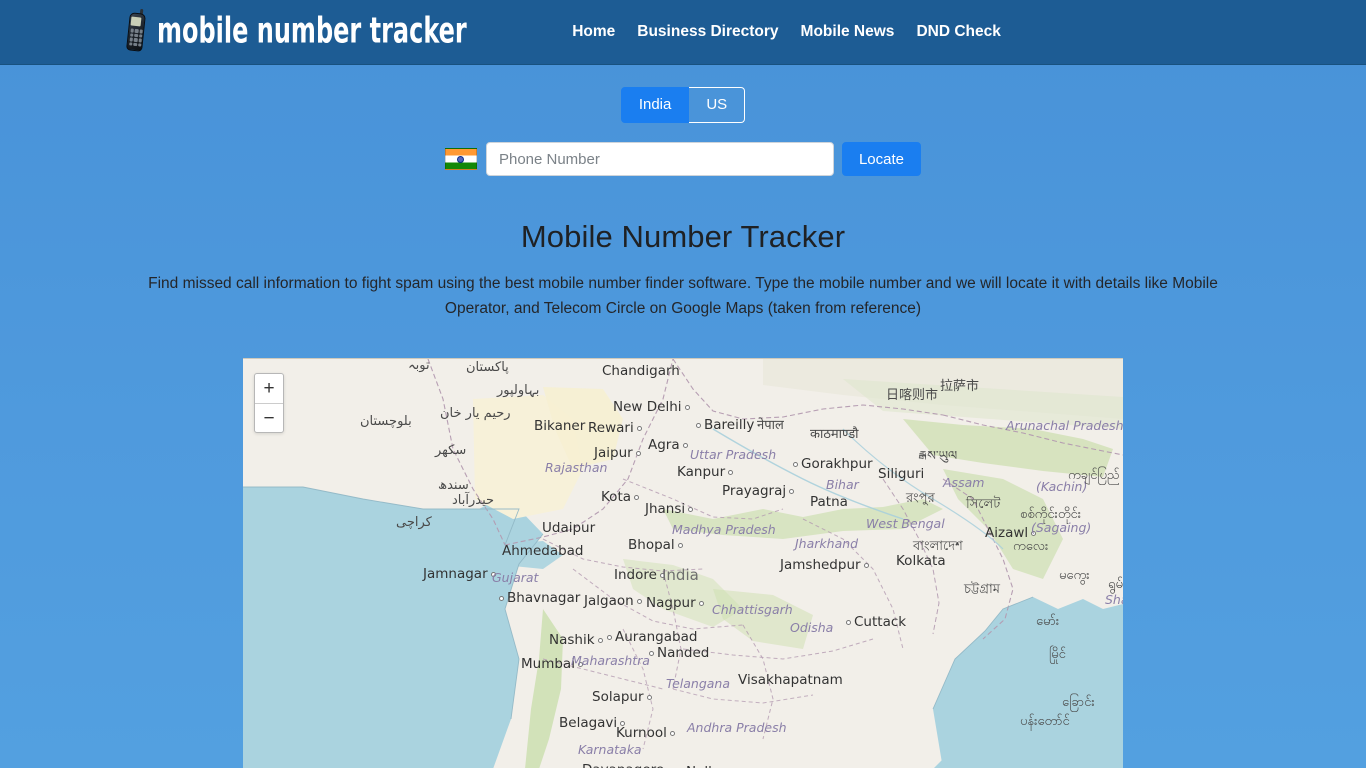  Describe the element at coordinates (717, 105) in the screenshot. I see `tab-us: US` at that location.